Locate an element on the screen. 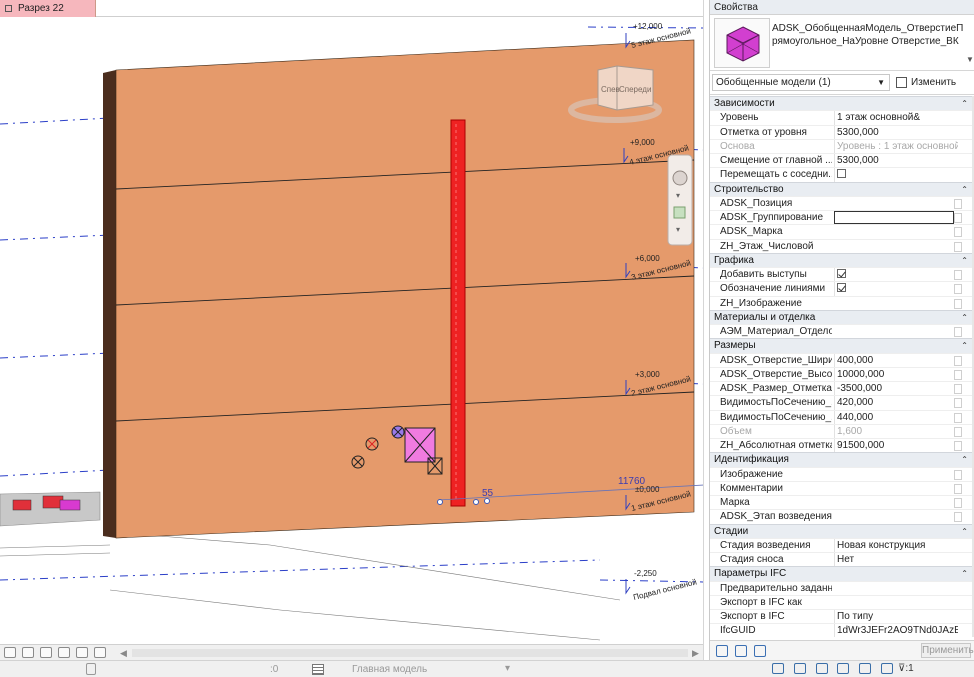  edit-type-button: Изменить тип is located at coordinates (934, 89).